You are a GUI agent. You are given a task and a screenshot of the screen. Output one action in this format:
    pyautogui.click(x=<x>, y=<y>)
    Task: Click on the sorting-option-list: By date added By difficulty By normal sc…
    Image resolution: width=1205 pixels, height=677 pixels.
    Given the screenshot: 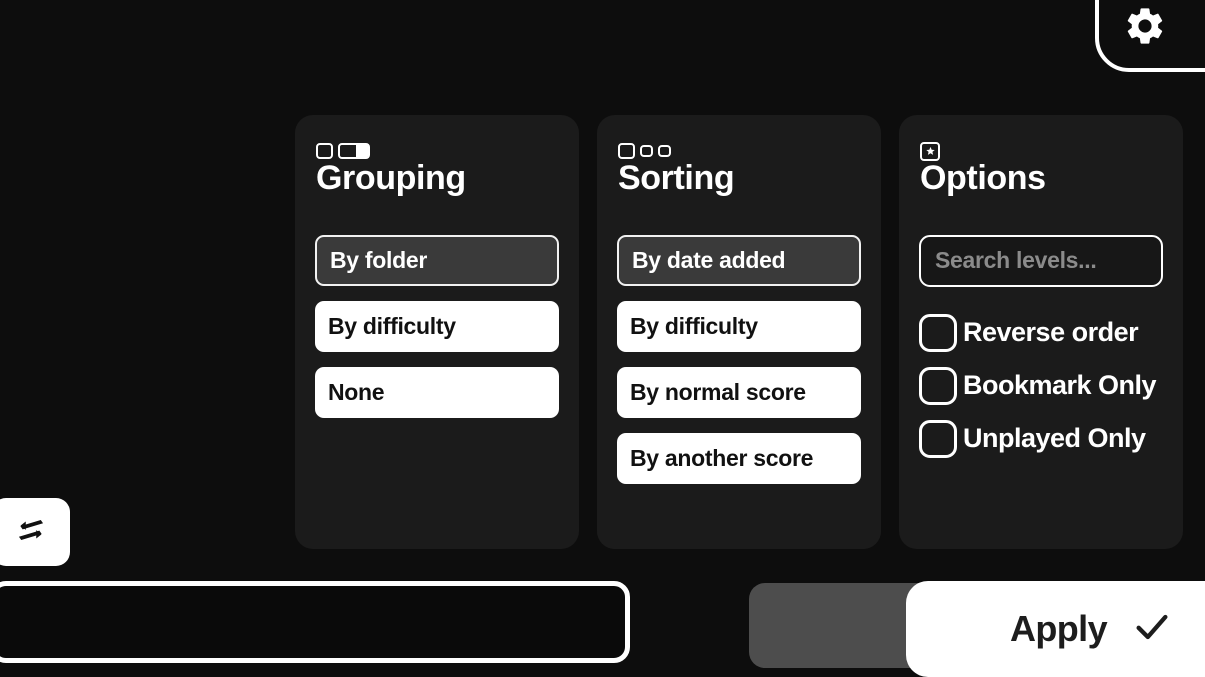 What is the action you would take?
    pyautogui.click(x=739, y=359)
    